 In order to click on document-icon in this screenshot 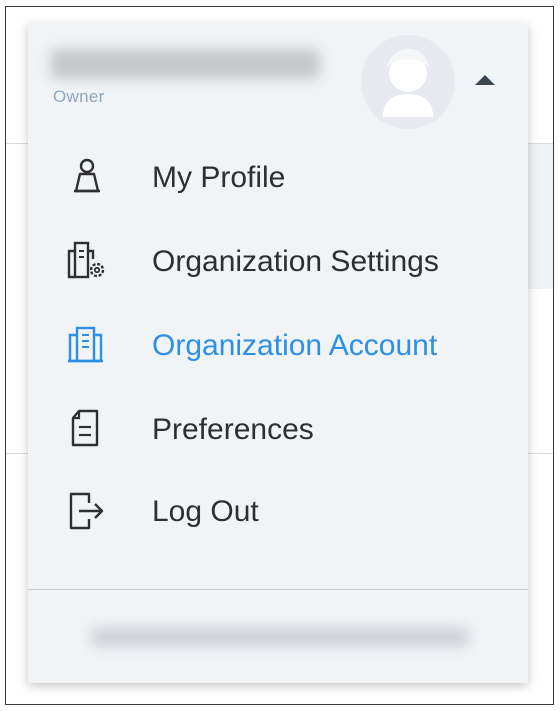, I will do `click(85, 428)`.